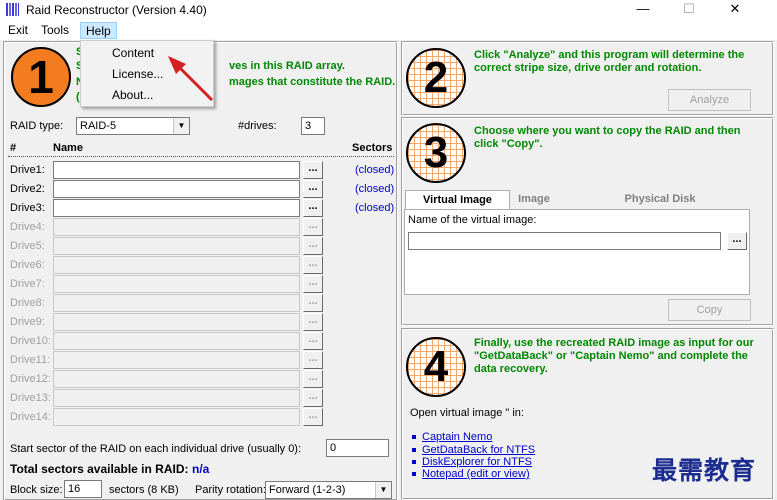 This screenshot has height=500, width=777. What do you see at coordinates (287, 66) in the screenshot?
I see `step1-instruction-line1: ves in this RAID array.` at bounding box center [287, 66].